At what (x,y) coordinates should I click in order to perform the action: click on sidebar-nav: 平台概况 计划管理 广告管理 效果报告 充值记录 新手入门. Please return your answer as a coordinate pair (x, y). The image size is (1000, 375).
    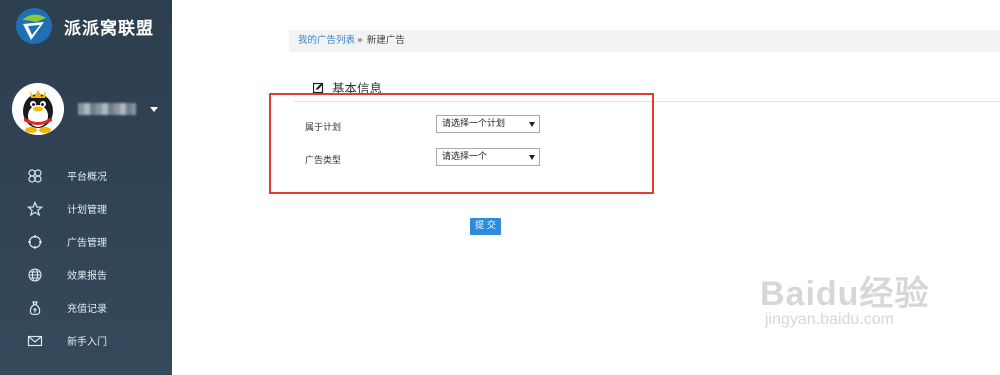
    Looking at the image, I should click on (86, 258).